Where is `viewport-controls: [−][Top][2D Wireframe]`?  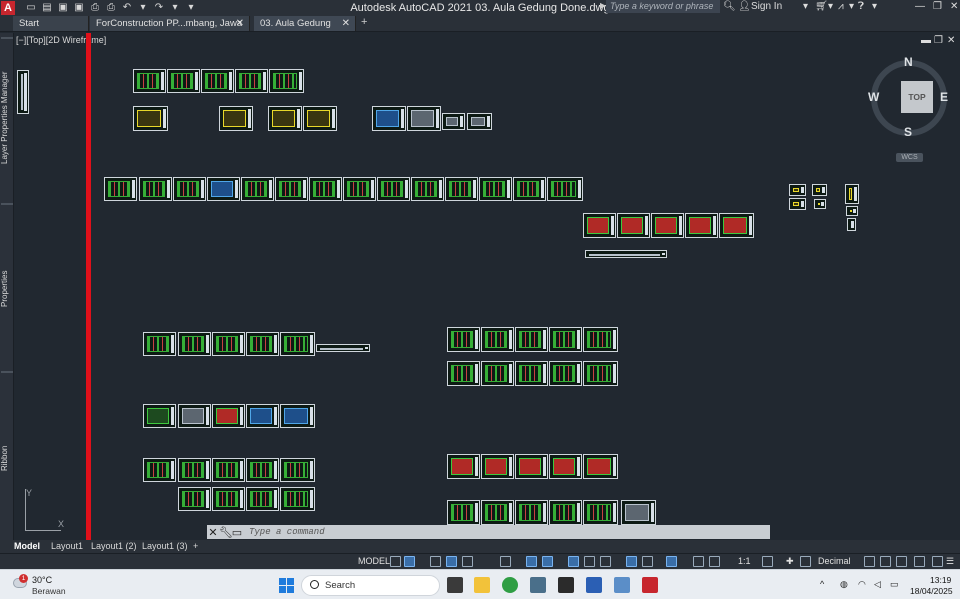
viewport-controls: [−][Top][2D Wireframe] is located at coordinates (61, 40).